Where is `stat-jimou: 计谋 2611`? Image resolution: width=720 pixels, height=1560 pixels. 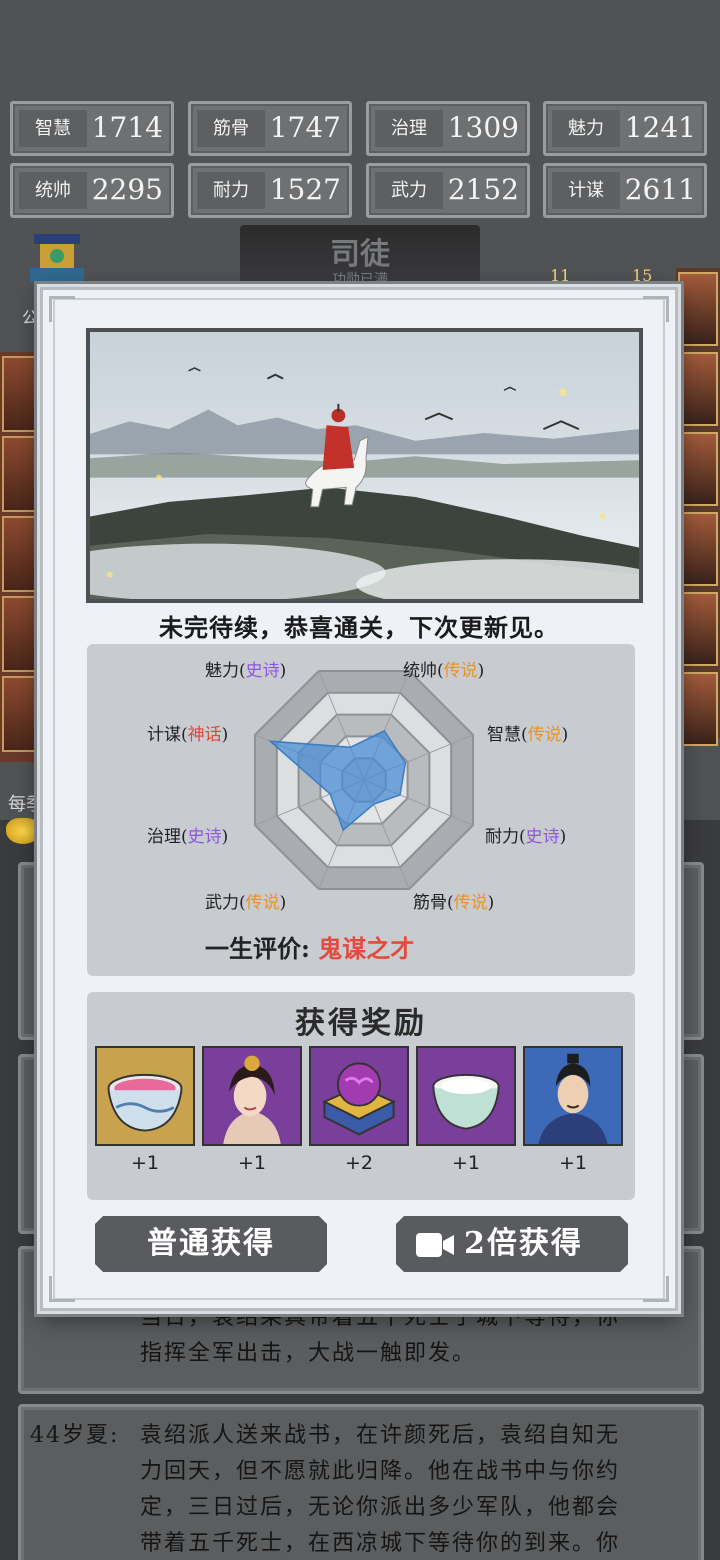 stat-jimou: 计谋 2611 is located at coordinates (625, 190).